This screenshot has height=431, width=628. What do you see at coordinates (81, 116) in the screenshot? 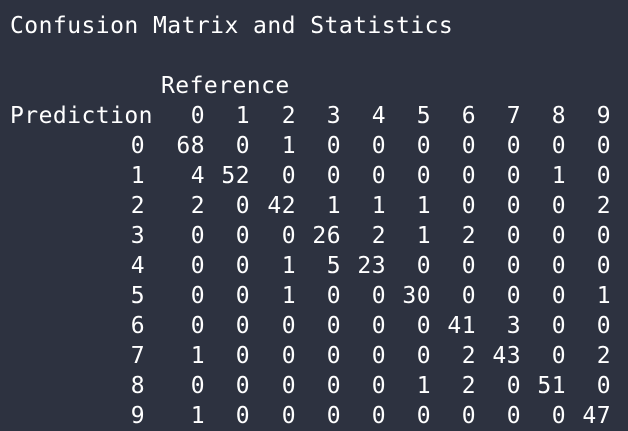
I see `prediction-label: Prediction` at bounding box center [81, 116].